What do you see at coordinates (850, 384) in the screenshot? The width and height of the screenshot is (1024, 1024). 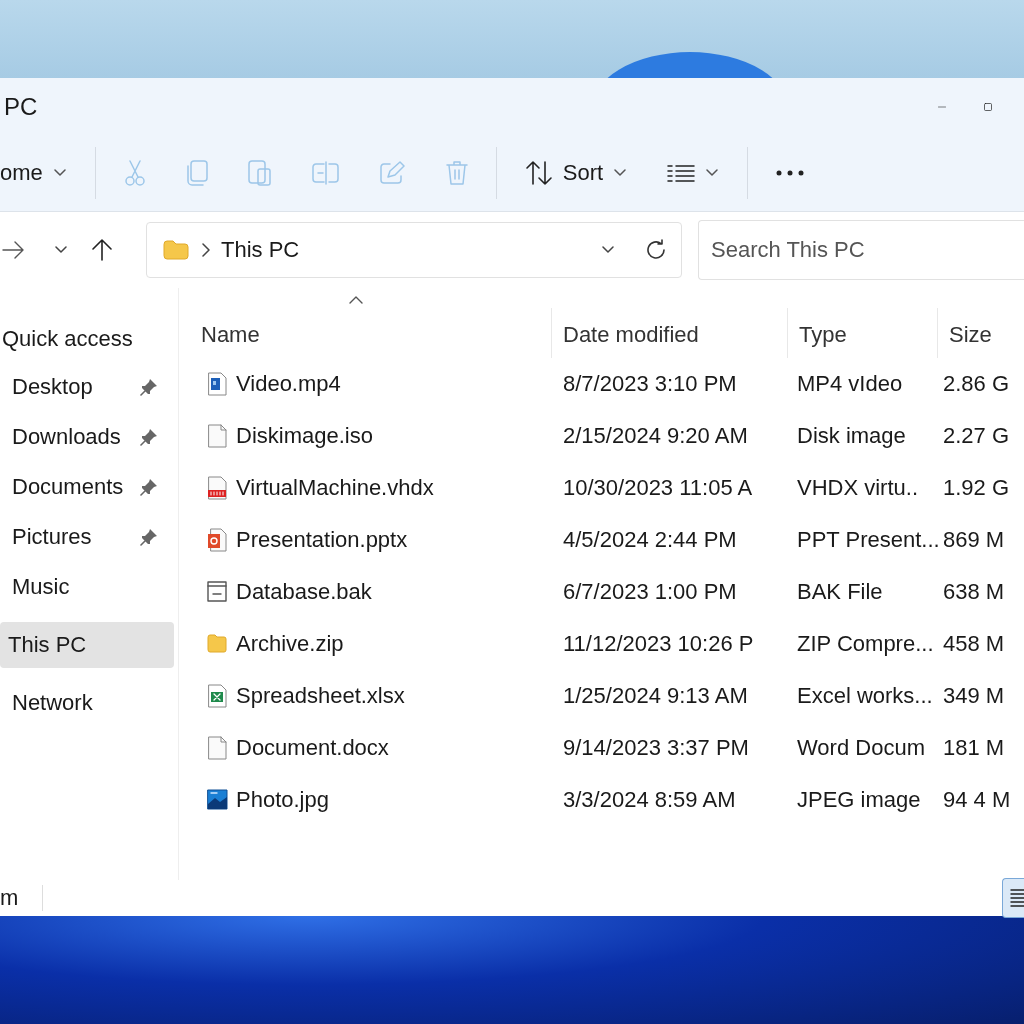 I see `table-cell-text: MP4 vIdeo` at bounding box center [850, 384].